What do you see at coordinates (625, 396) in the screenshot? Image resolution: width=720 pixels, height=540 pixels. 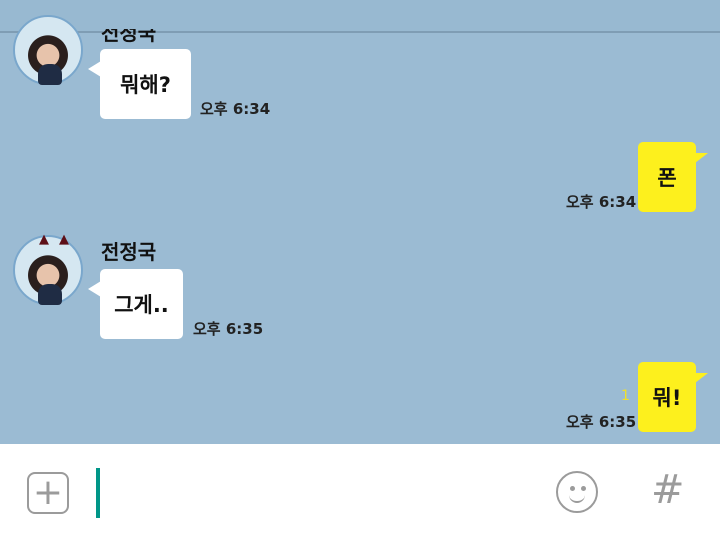 I see `unread-count: 1` at bounding box center [625, 396].